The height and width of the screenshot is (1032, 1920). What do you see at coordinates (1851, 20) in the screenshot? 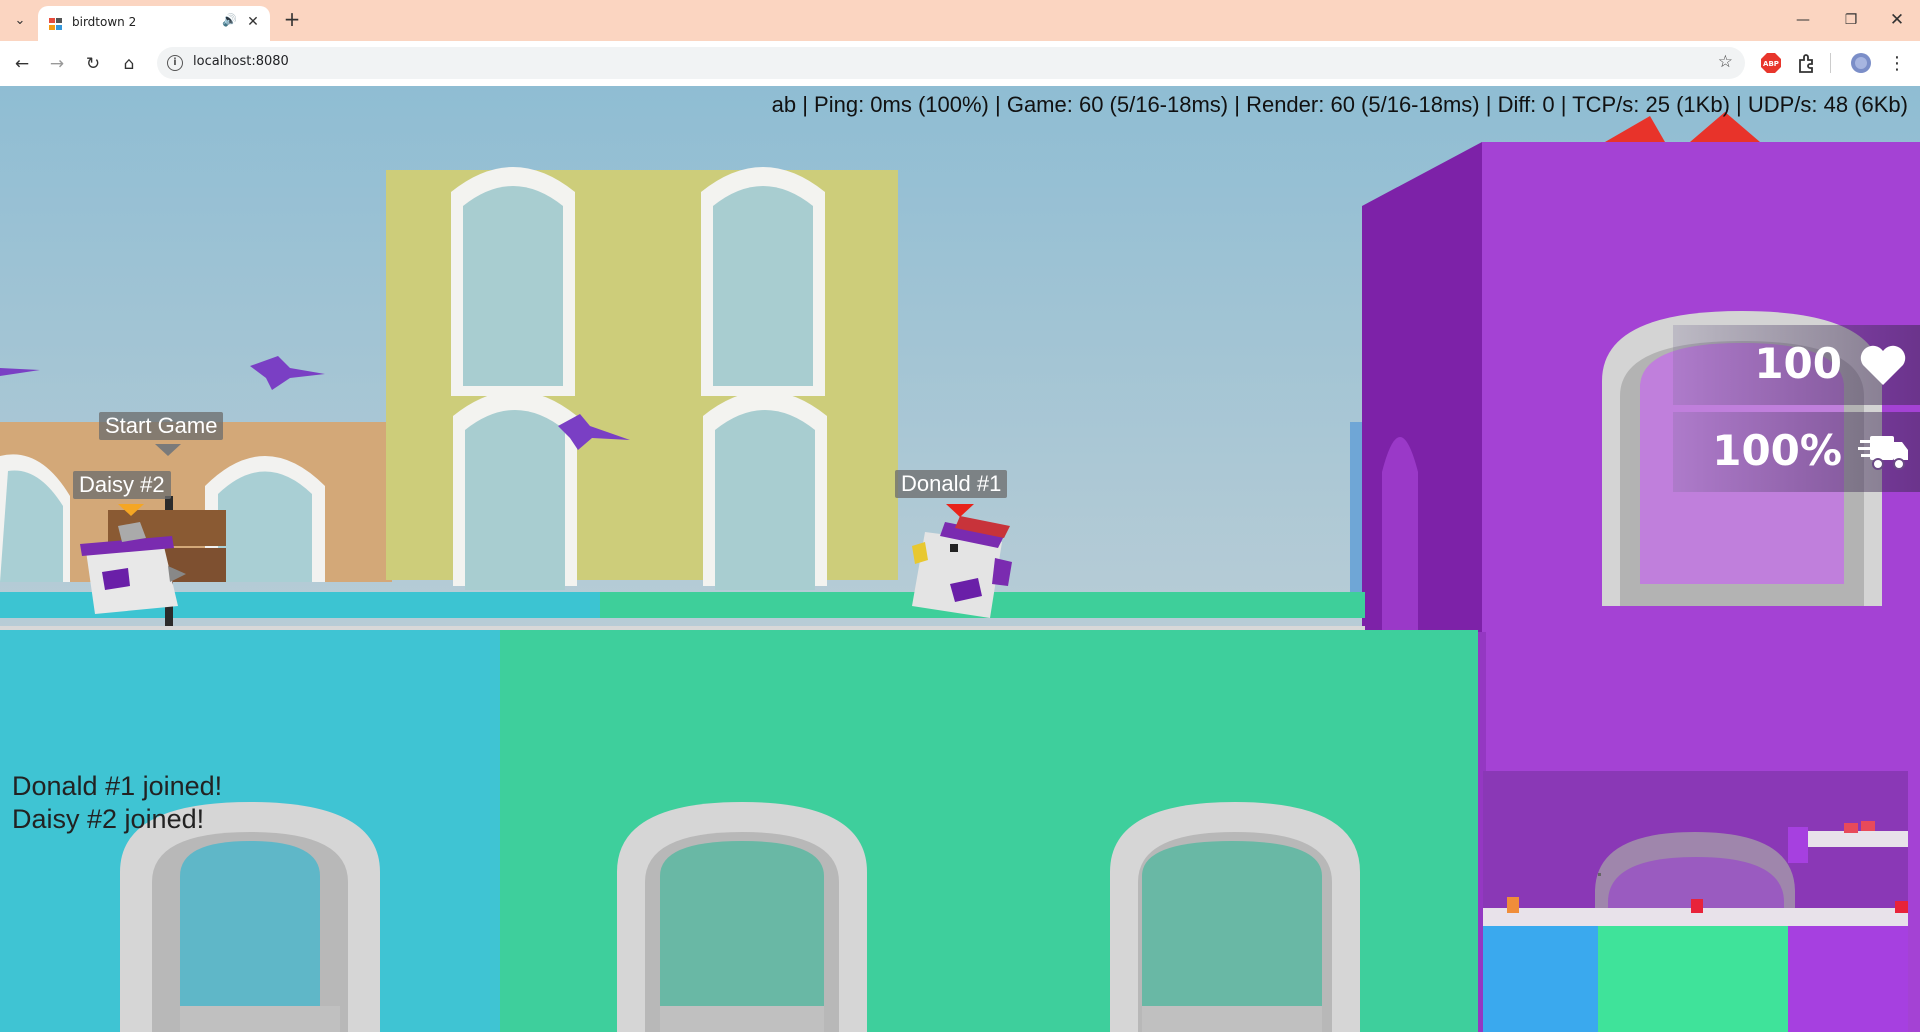
I see `restore-icon: ❐` at bounding box center [1851, 20].